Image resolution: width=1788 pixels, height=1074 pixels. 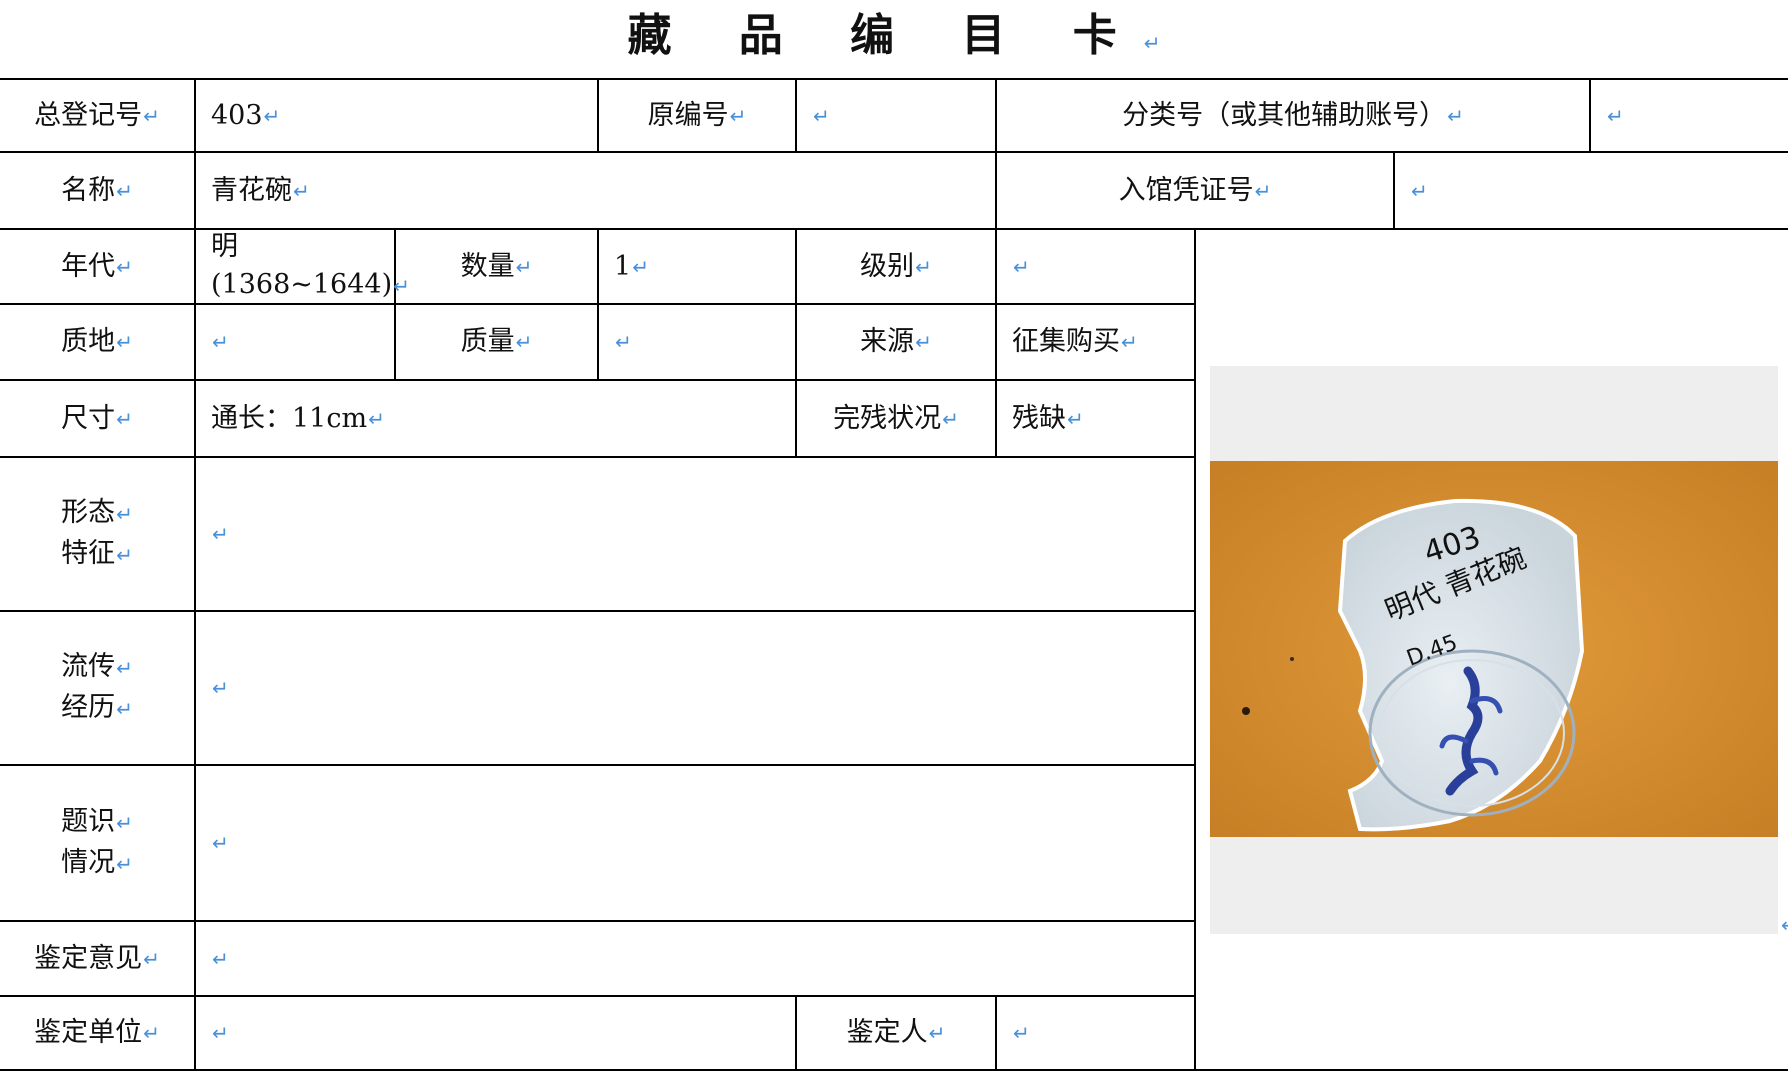 I want to click on condition-value: 残缺 ↵, so click(x=1095, y=418).